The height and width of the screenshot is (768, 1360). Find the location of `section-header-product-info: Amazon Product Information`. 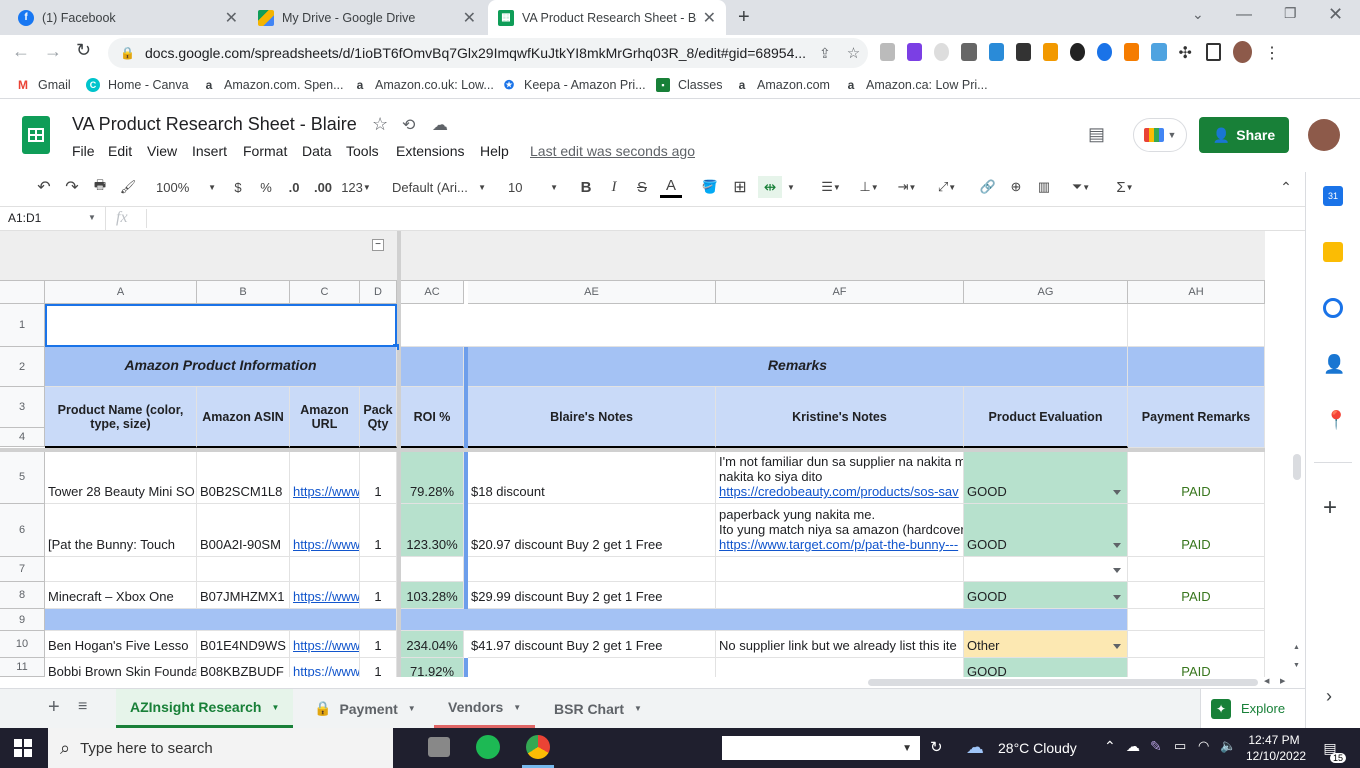

section-header-product-info: Amazon Product Information is located at coordinates (221, 367).